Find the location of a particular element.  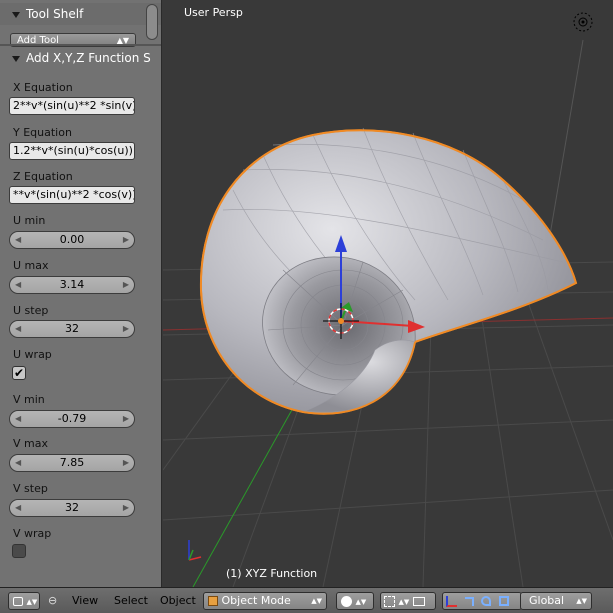

manipulator-icon is located at coordinates (451, 601).